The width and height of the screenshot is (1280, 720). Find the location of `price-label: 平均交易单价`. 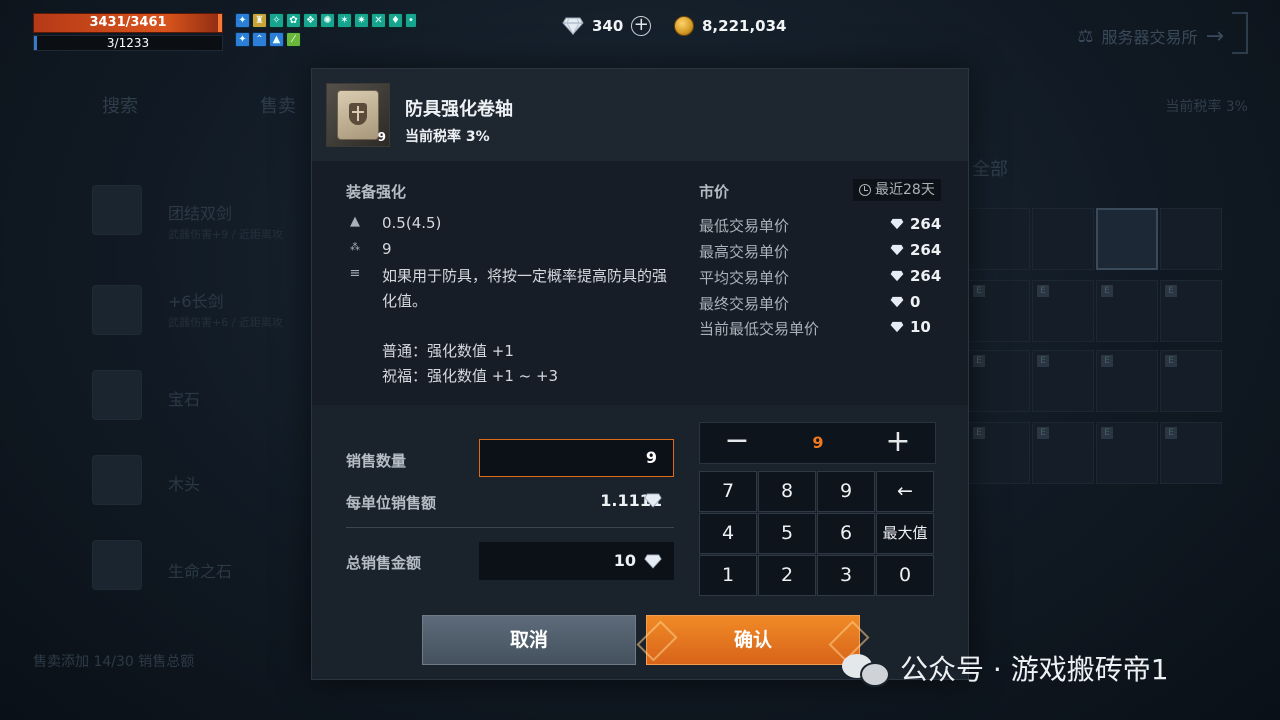

price-label: 平均交易单价 is located at coordinates (744, 278).